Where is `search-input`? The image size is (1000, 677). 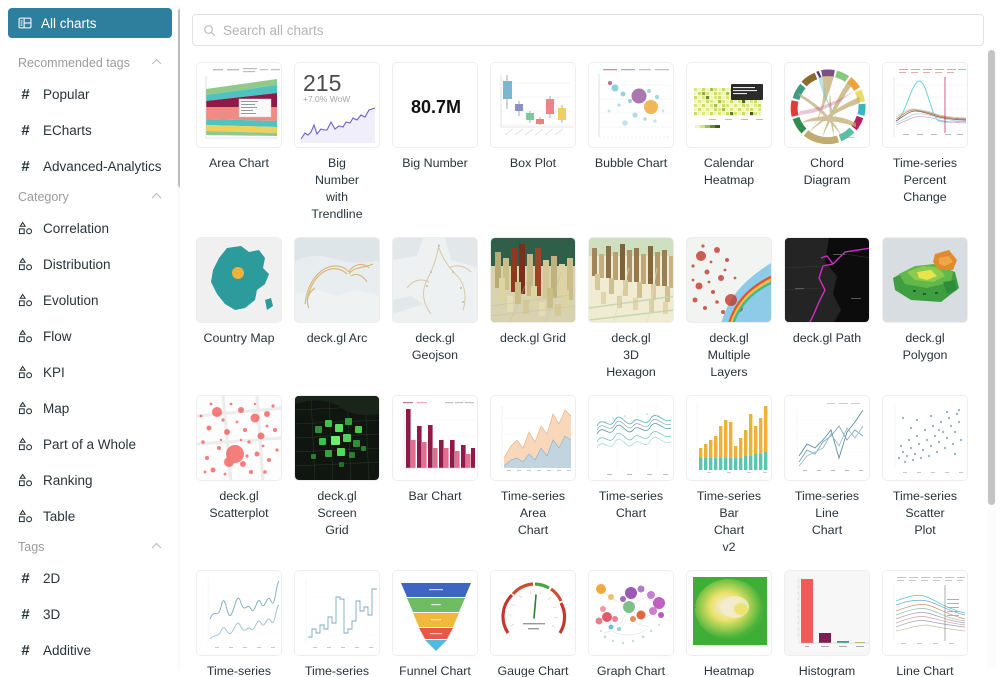 search-input is located at coordinates (598, 30).